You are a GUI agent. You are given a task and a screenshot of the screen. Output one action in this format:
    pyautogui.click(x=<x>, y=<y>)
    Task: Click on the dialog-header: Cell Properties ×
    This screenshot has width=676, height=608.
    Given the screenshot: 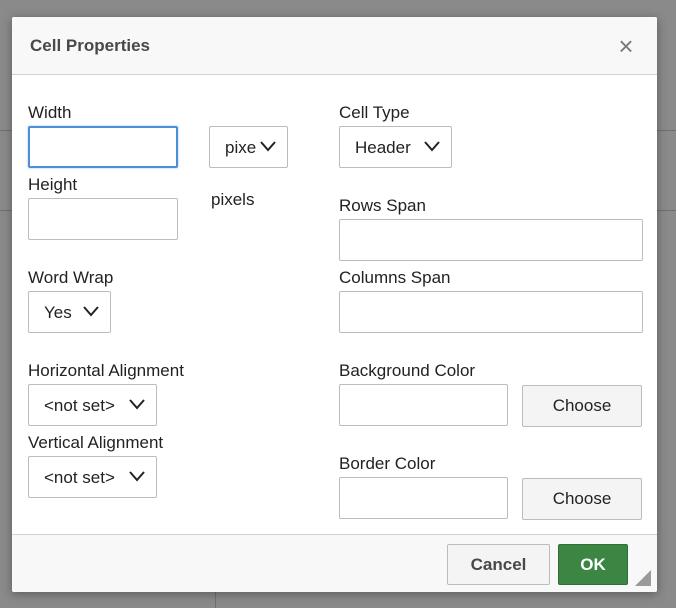 What is the action you would take?
    pyautogui.click(x=334, y=46)
    